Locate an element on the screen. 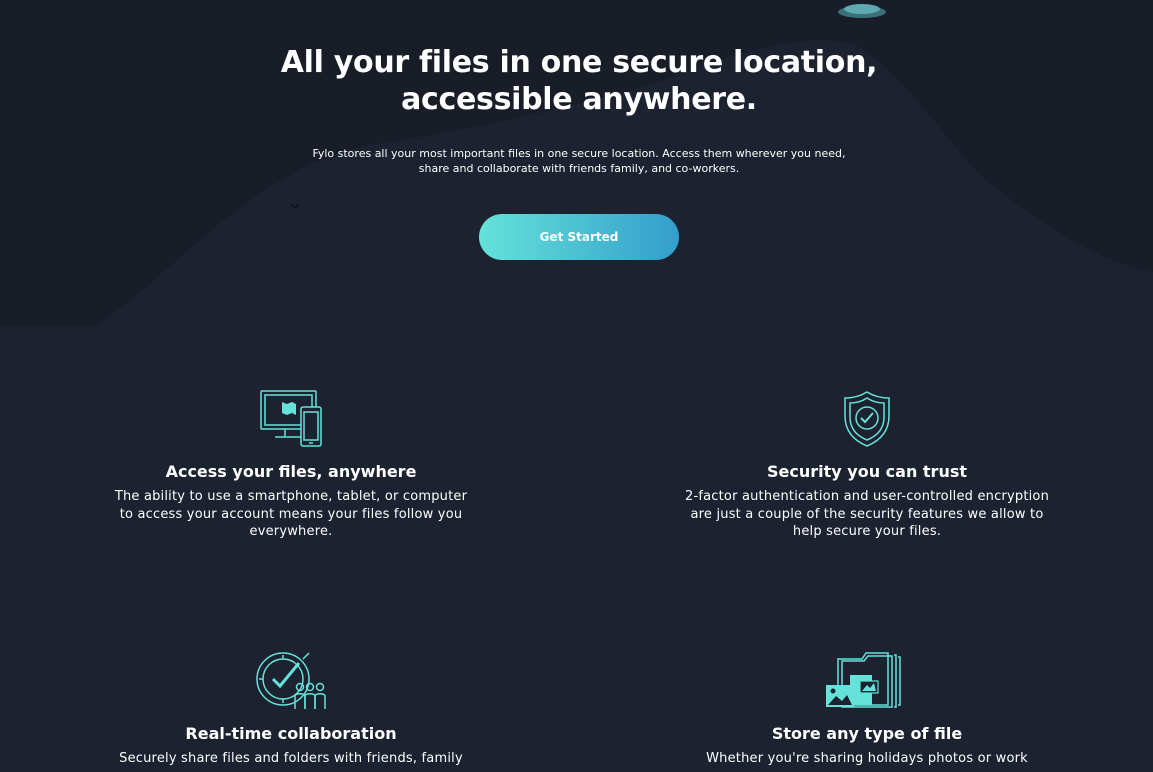 This screenshot has width=1153, height=772. decorative-mark is located at coordinates (295, 206).